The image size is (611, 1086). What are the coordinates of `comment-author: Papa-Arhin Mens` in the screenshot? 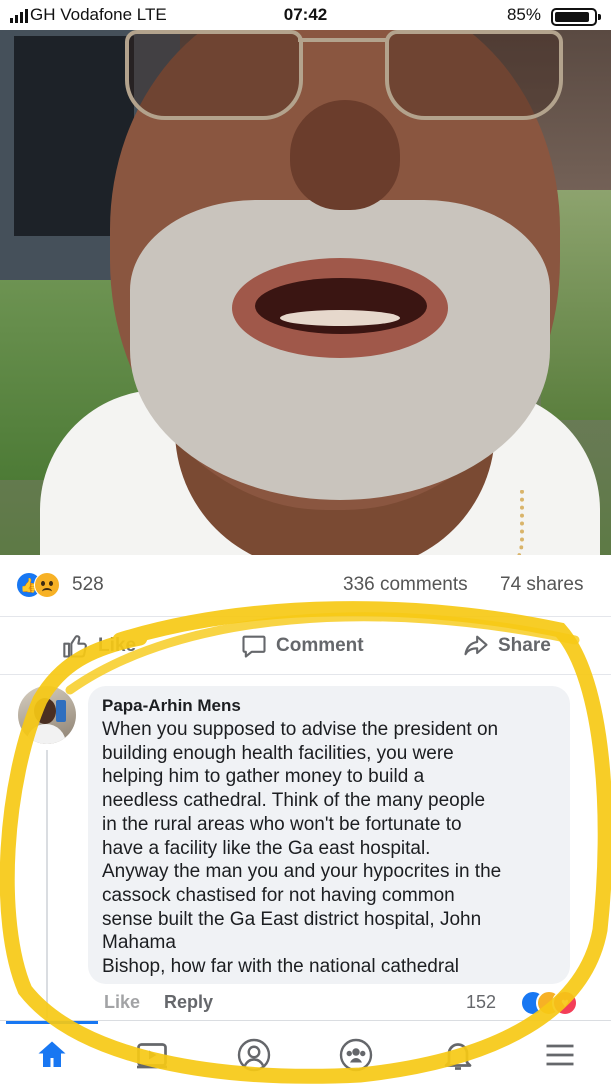 It's located at (329, 706).